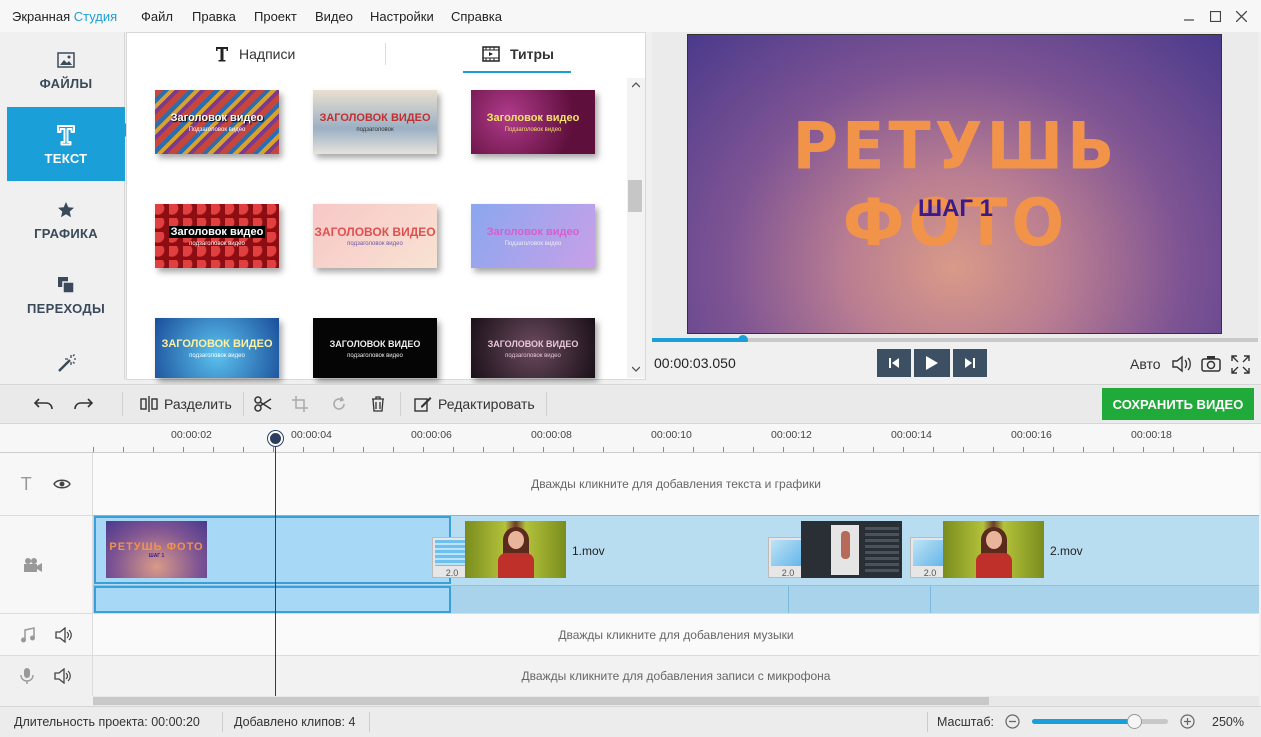  What do you see at coordinates (275, 16) in the screenshot?
I see `menu-project: Проект` at bounding box center [275, 16].